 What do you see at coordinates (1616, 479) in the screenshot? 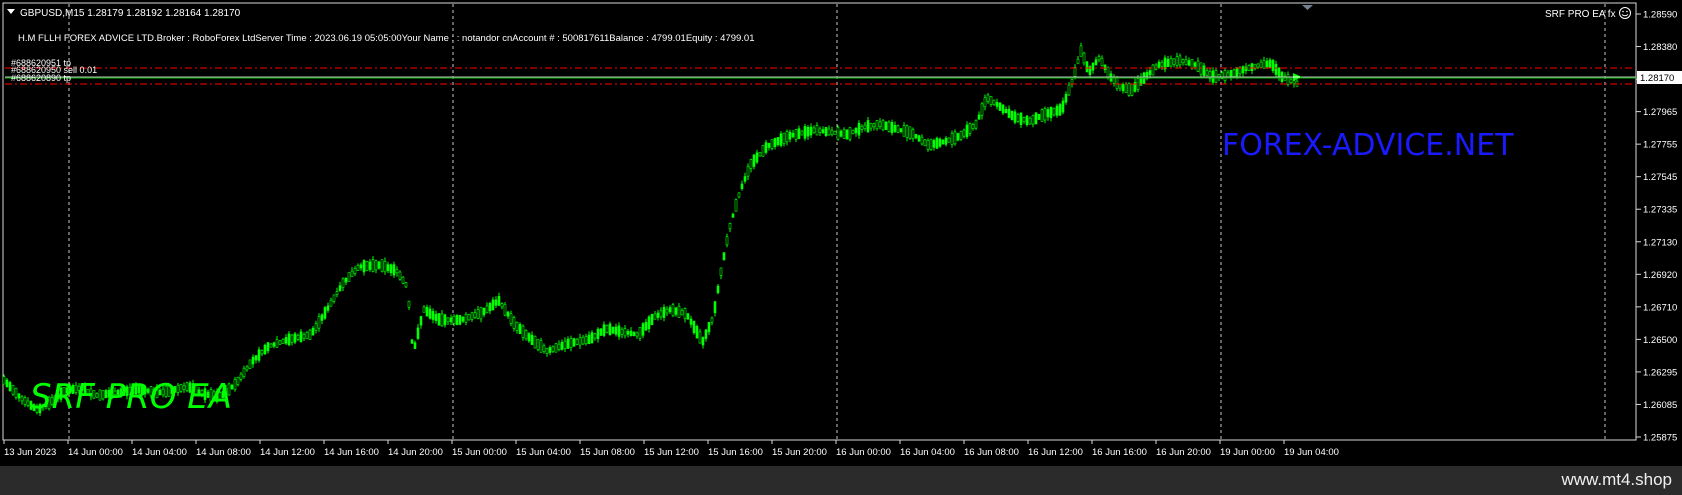
I see `footer-watermark: www.mt4.shop` at bounding box center [1616, 479].